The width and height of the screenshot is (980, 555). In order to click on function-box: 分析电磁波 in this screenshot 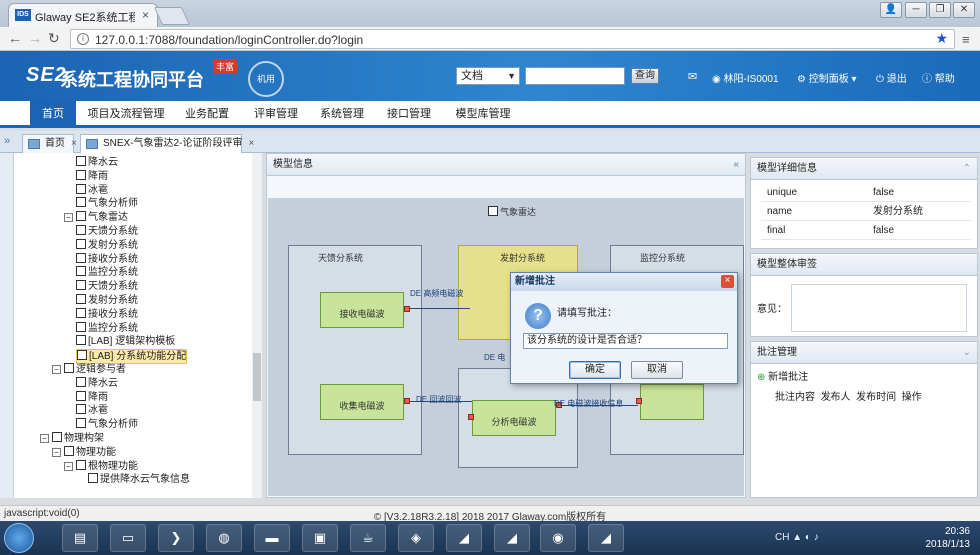, I will do `click(514, 418)`.